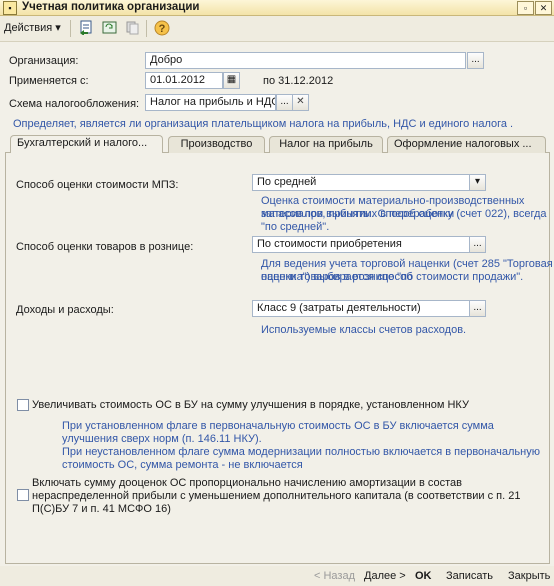  I want to click on maximize-icon: ▫, so click(525, 8).